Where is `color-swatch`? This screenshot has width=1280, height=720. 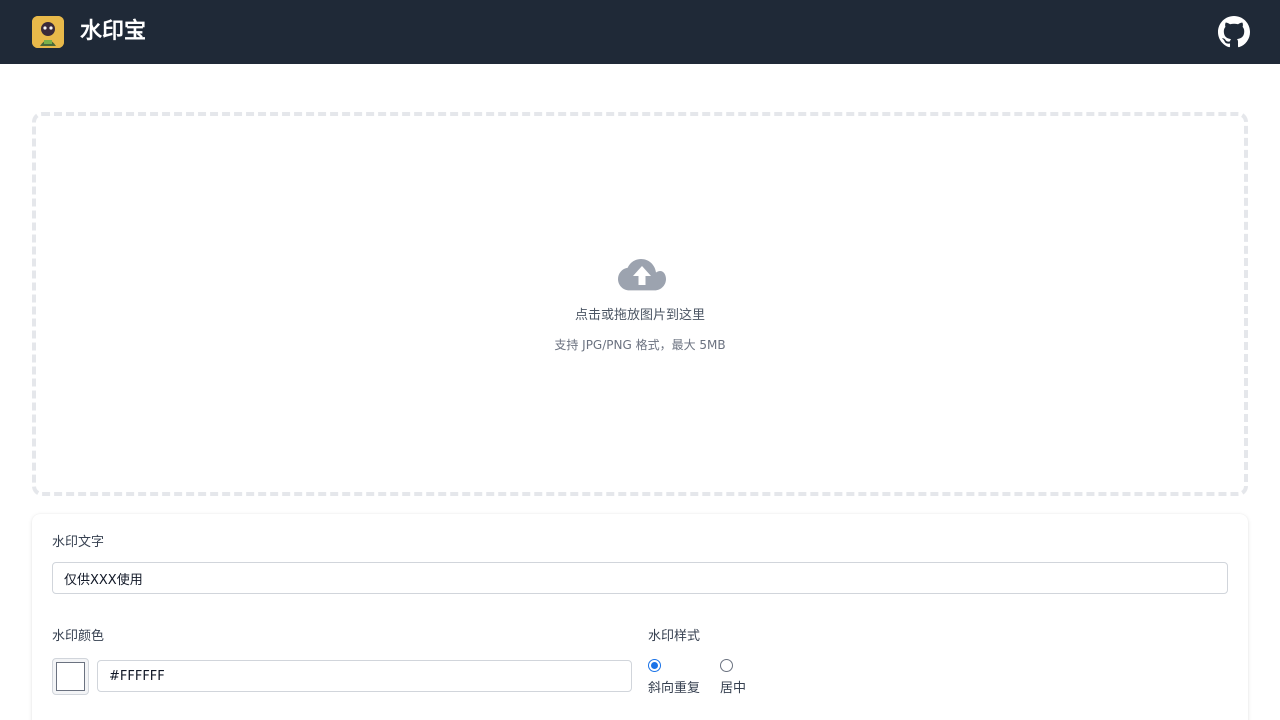 color-swatch is located at coordinates (70, 676).